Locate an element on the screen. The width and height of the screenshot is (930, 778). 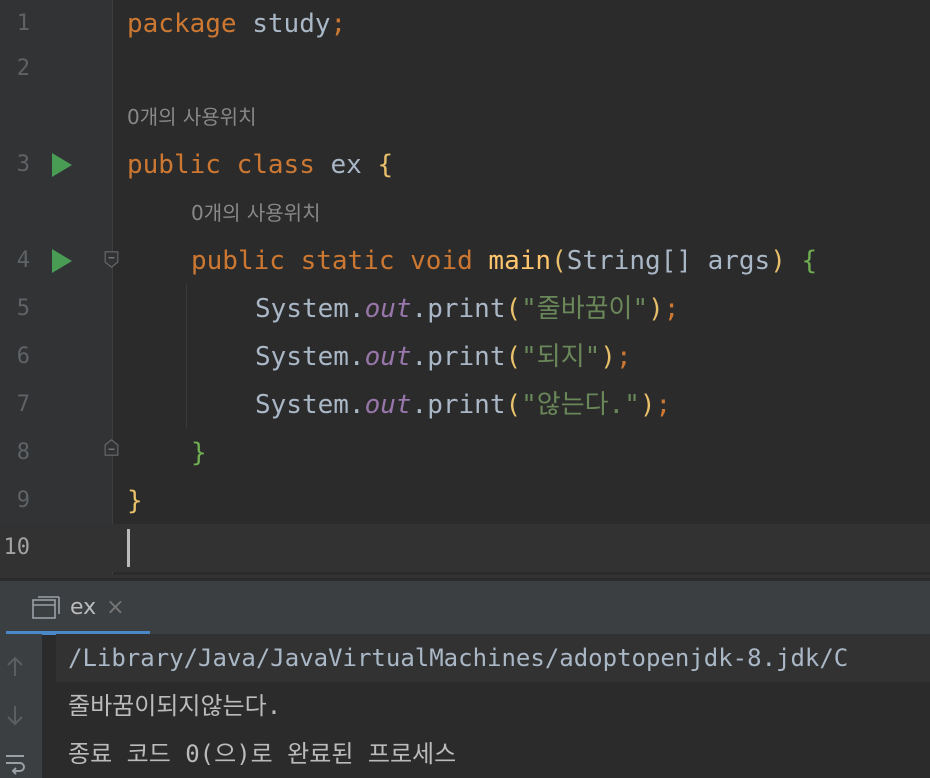
console-output-line: 줄바꿈이되지않는다. is located at coordinates (175, 706).